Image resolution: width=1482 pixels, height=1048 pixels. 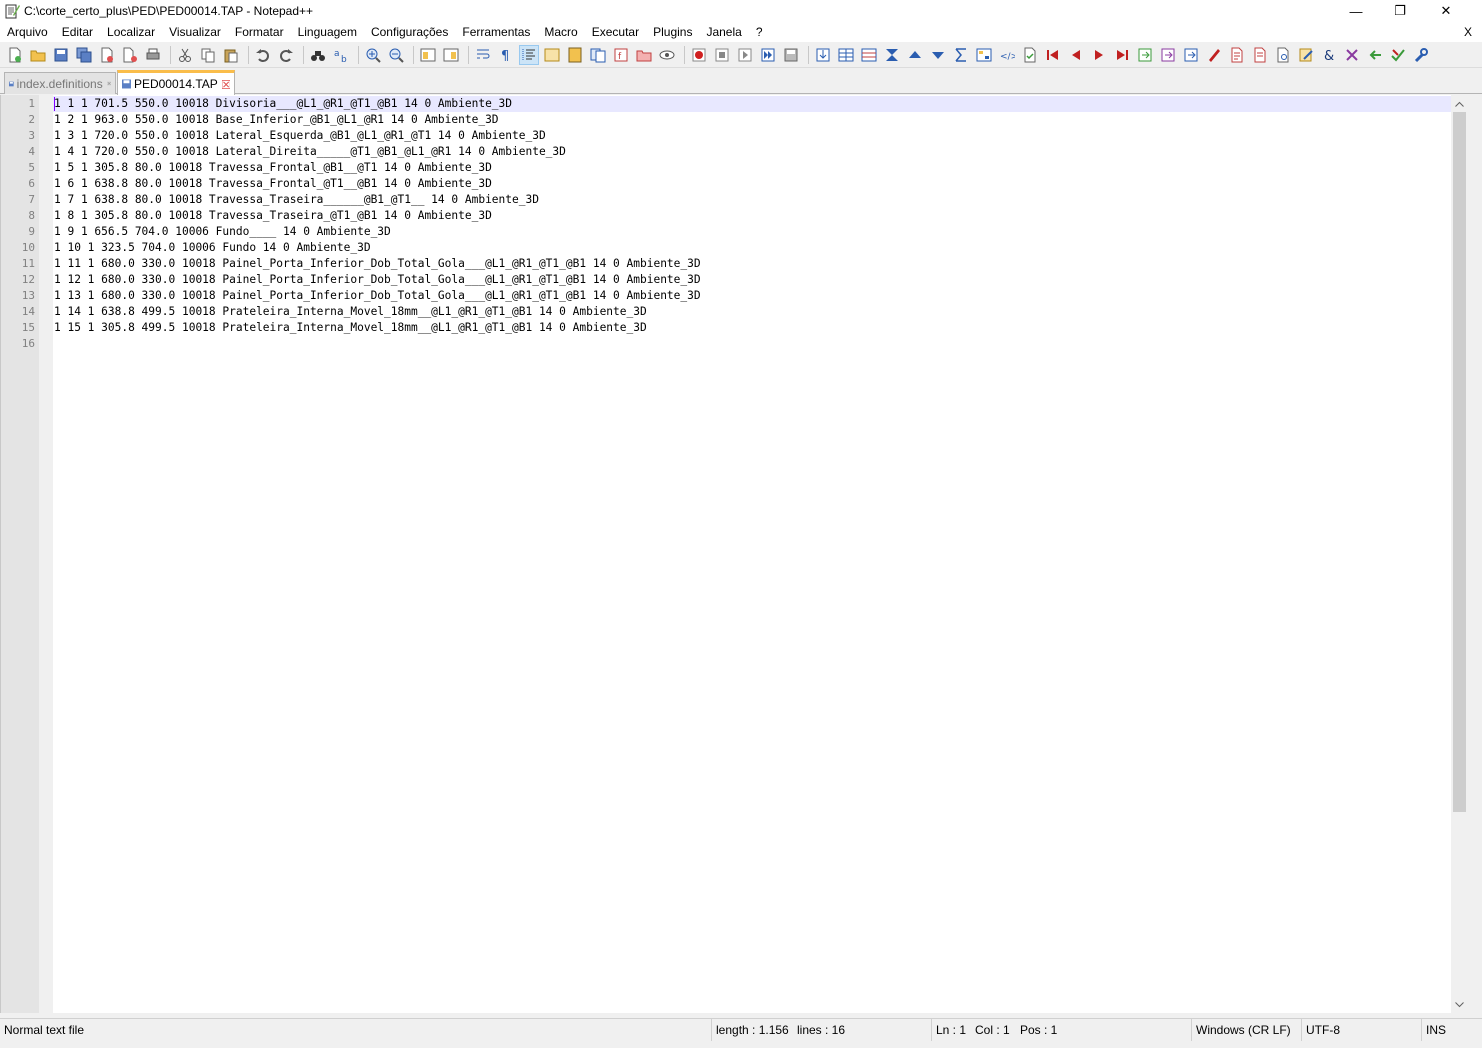 What do you see at coordinates (745, 55) in the screenshot?
I see `macro-play-button` at bounding box center [745, 55].